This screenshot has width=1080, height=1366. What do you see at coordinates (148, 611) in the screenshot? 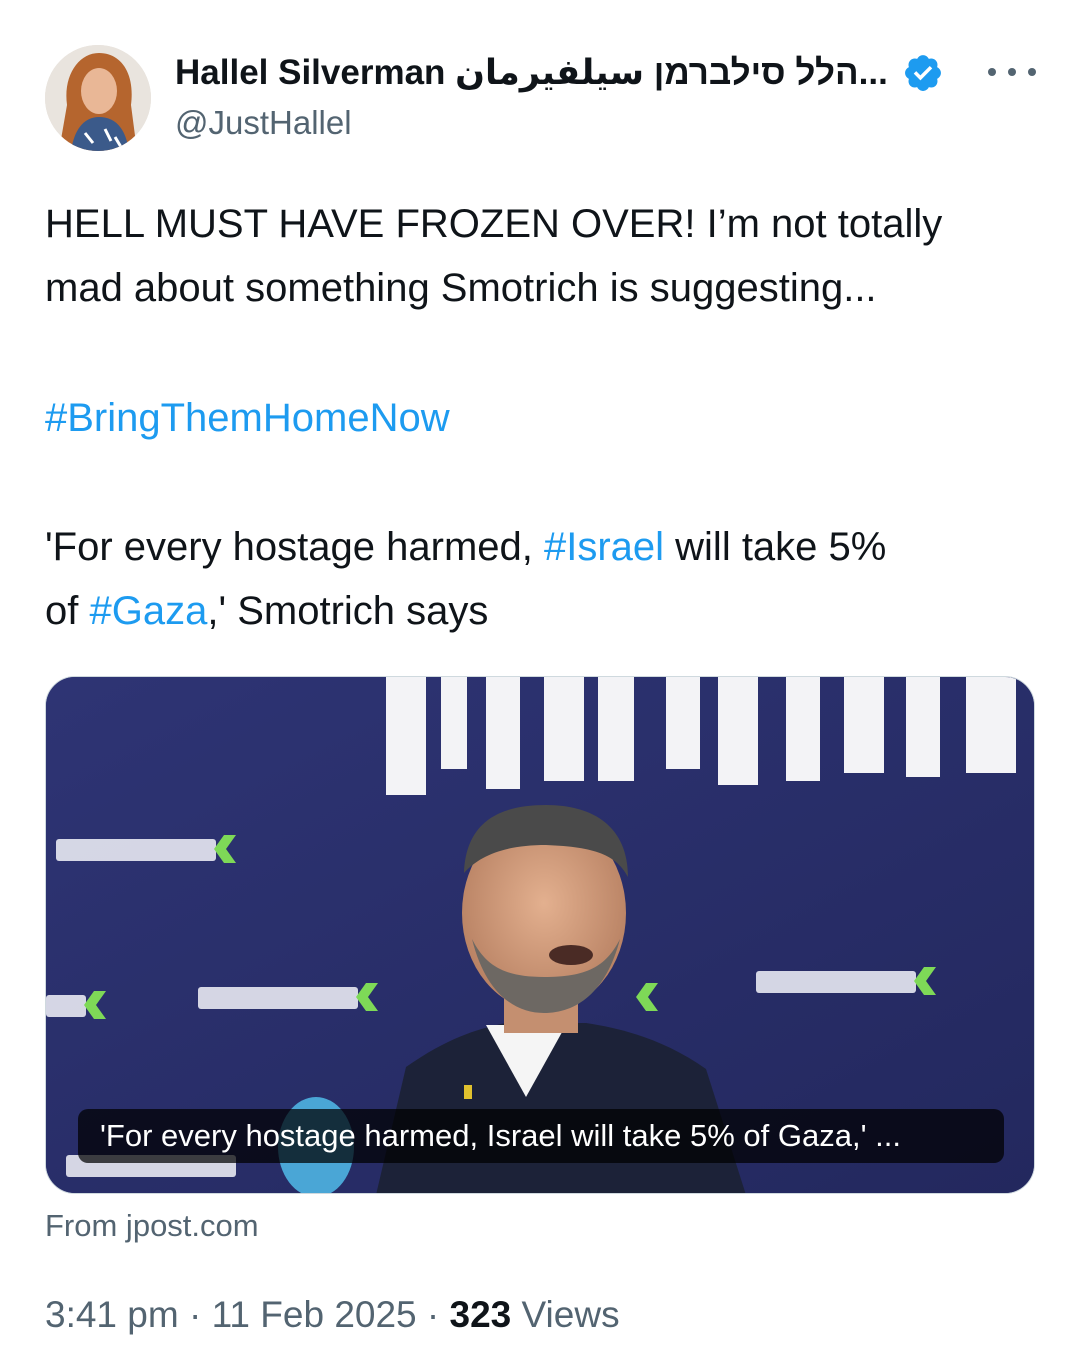
I see `hashtag-gaza: #Gaza` at bounding box center [148, 611].